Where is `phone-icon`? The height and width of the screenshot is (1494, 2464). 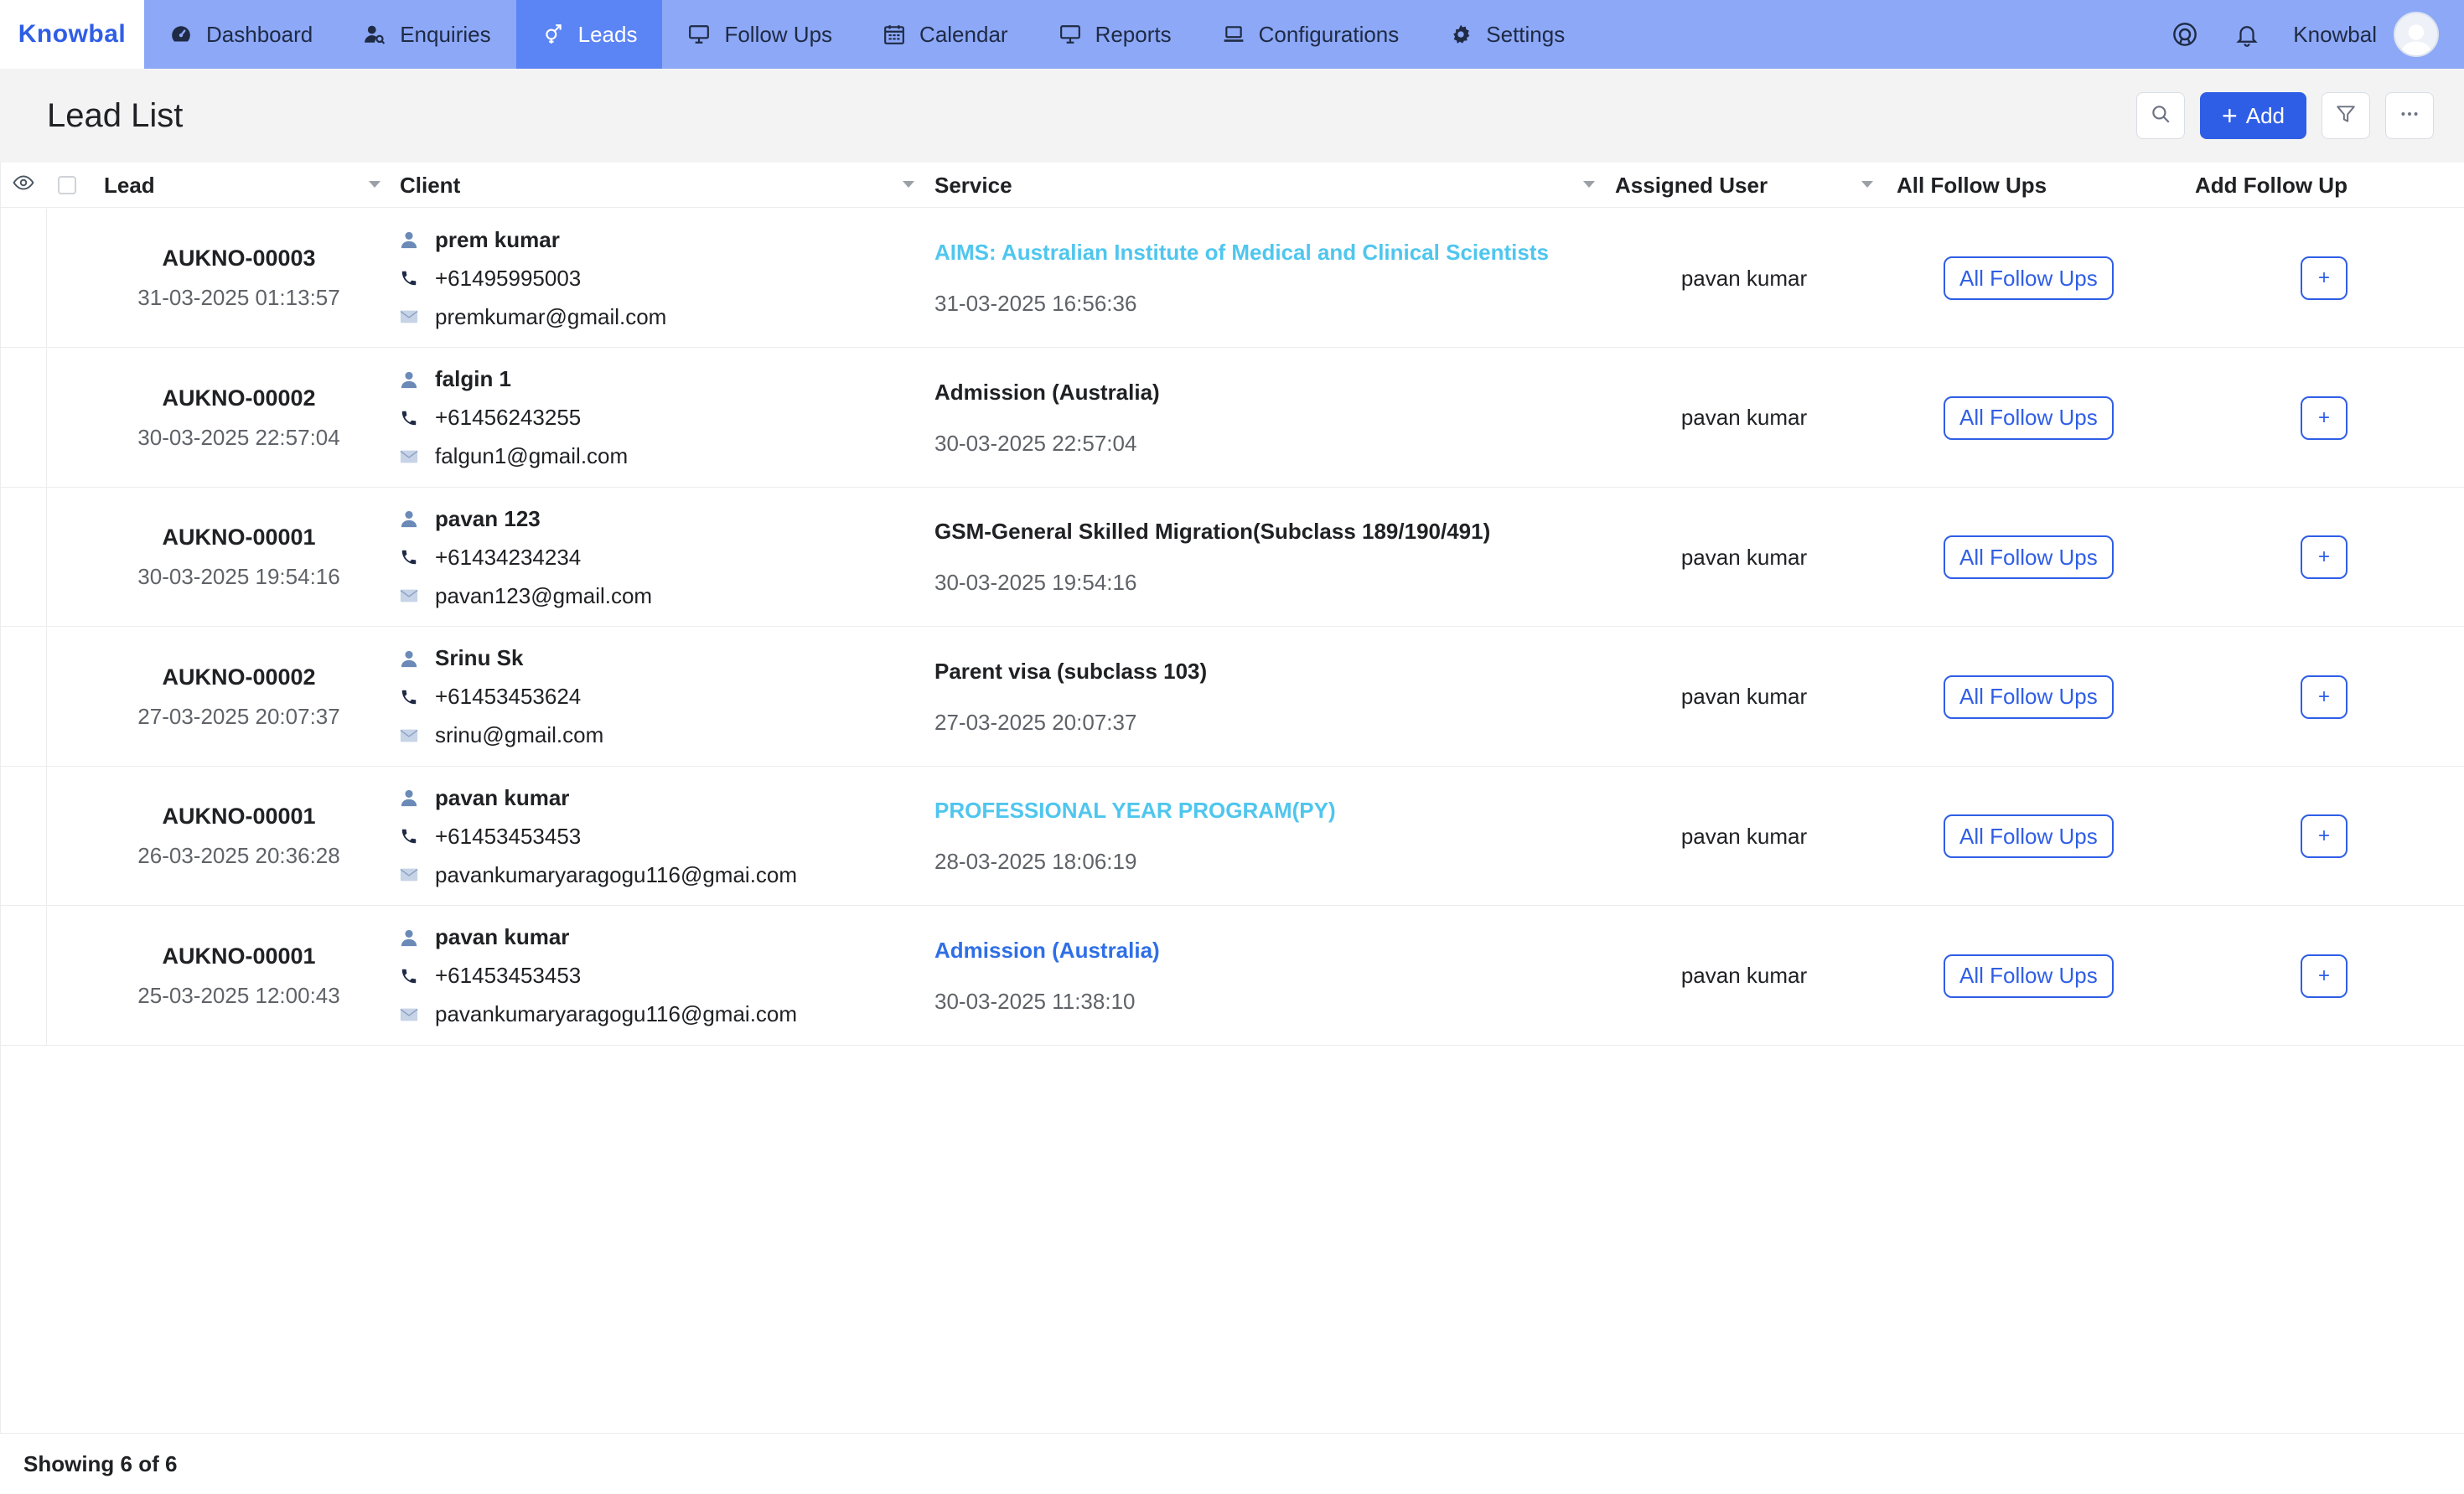 phone-icon is located at coordinates (409, 836).